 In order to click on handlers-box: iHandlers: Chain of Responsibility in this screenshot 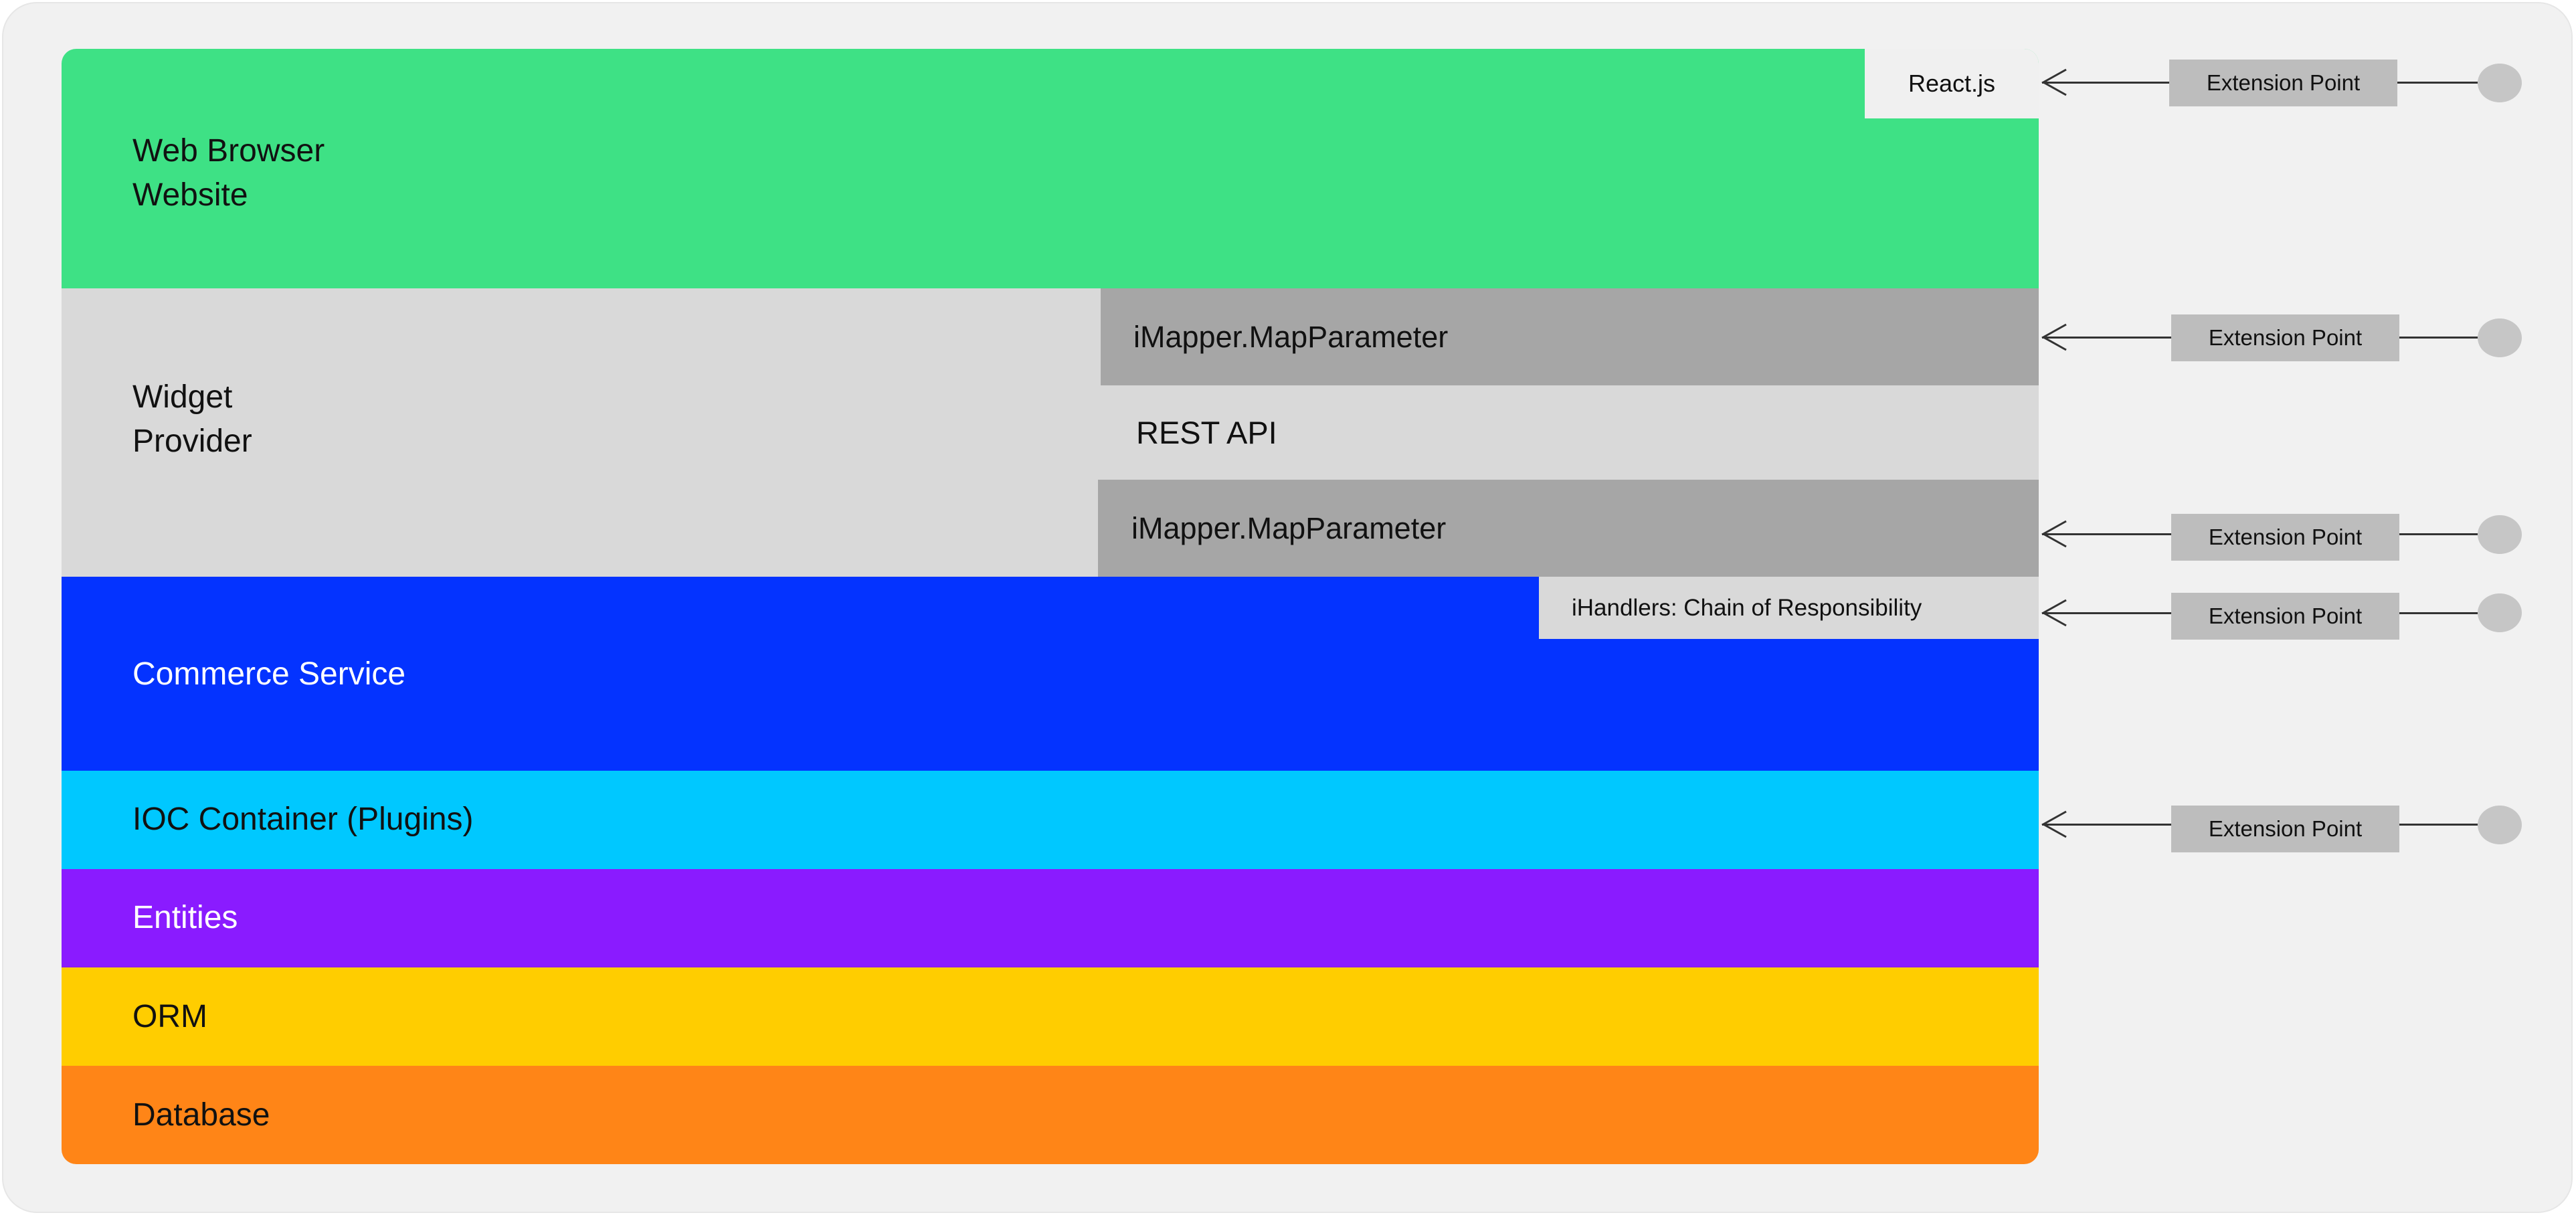, I will do `click(1789, 608)`.